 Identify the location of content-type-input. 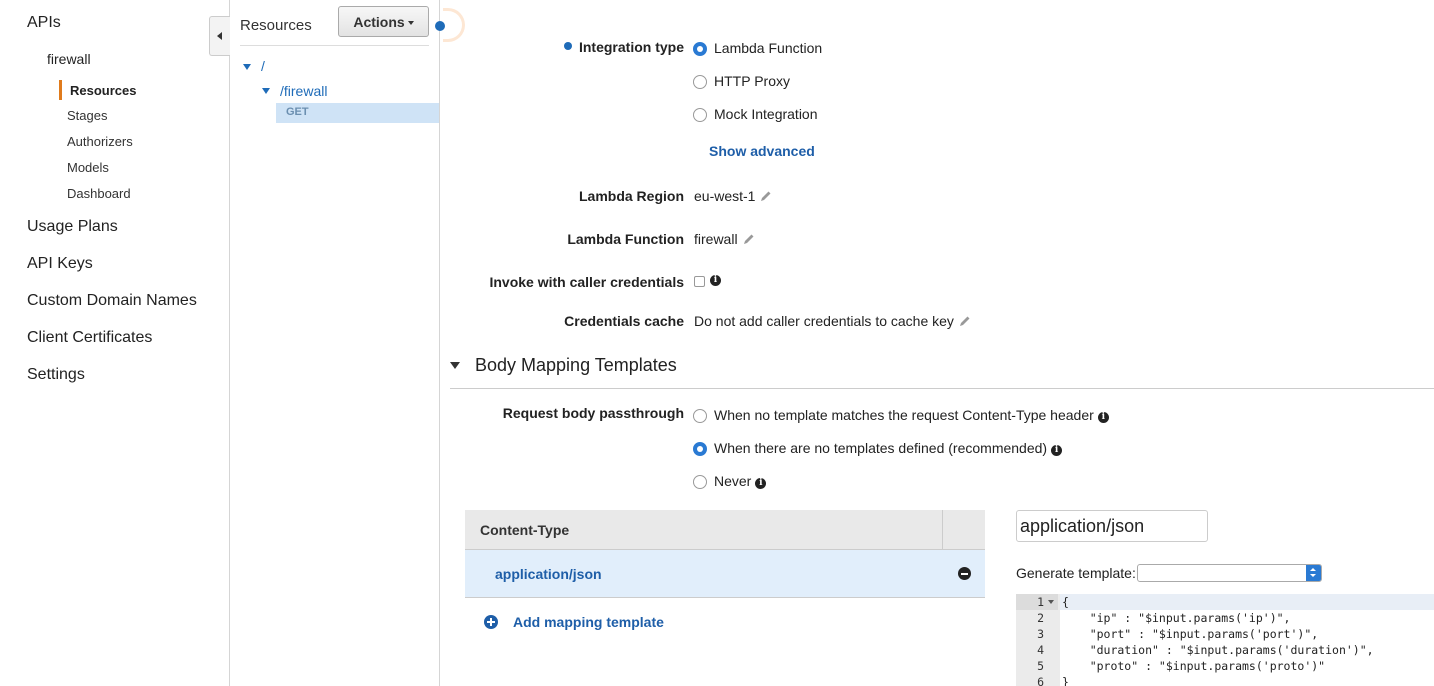
(1112, 526).